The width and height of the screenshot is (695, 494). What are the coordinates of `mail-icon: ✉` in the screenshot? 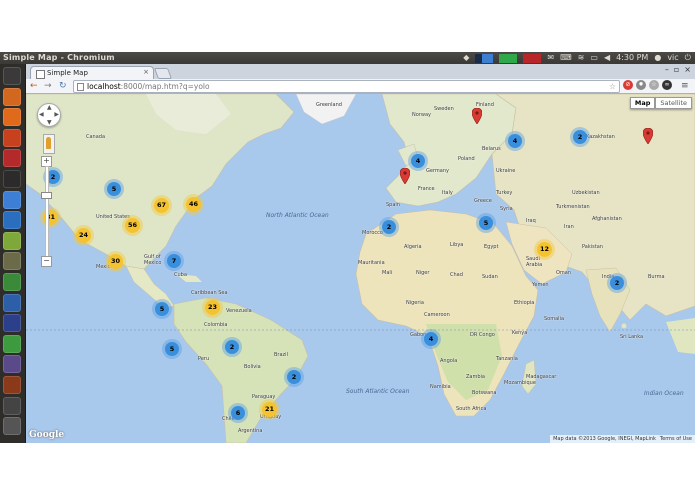 It's located at (550, 58).